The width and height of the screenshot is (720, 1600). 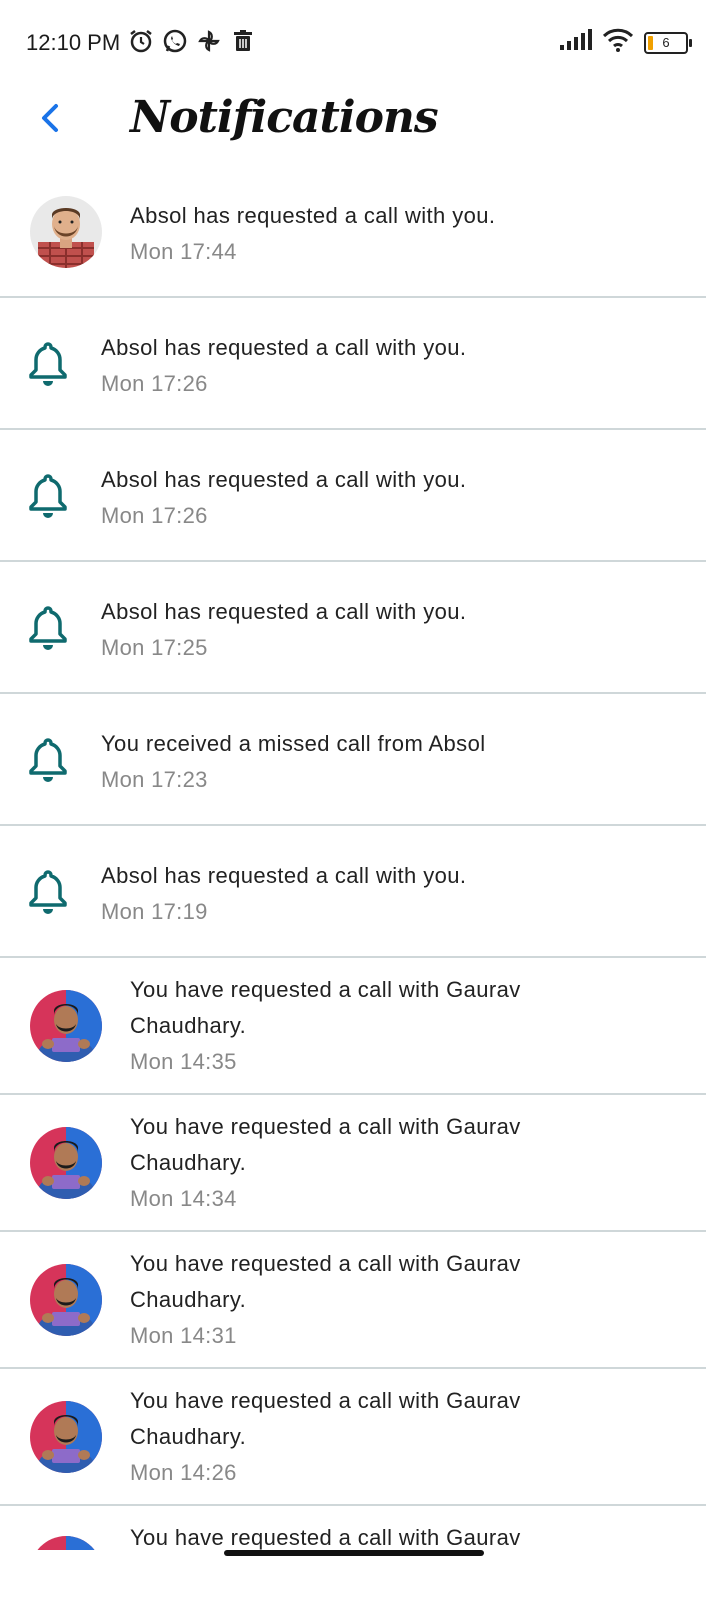 What do you see at coordinates (175, 41) in the screenshot?
I see `whatsapp-icon` at bounding box center [175, 41].